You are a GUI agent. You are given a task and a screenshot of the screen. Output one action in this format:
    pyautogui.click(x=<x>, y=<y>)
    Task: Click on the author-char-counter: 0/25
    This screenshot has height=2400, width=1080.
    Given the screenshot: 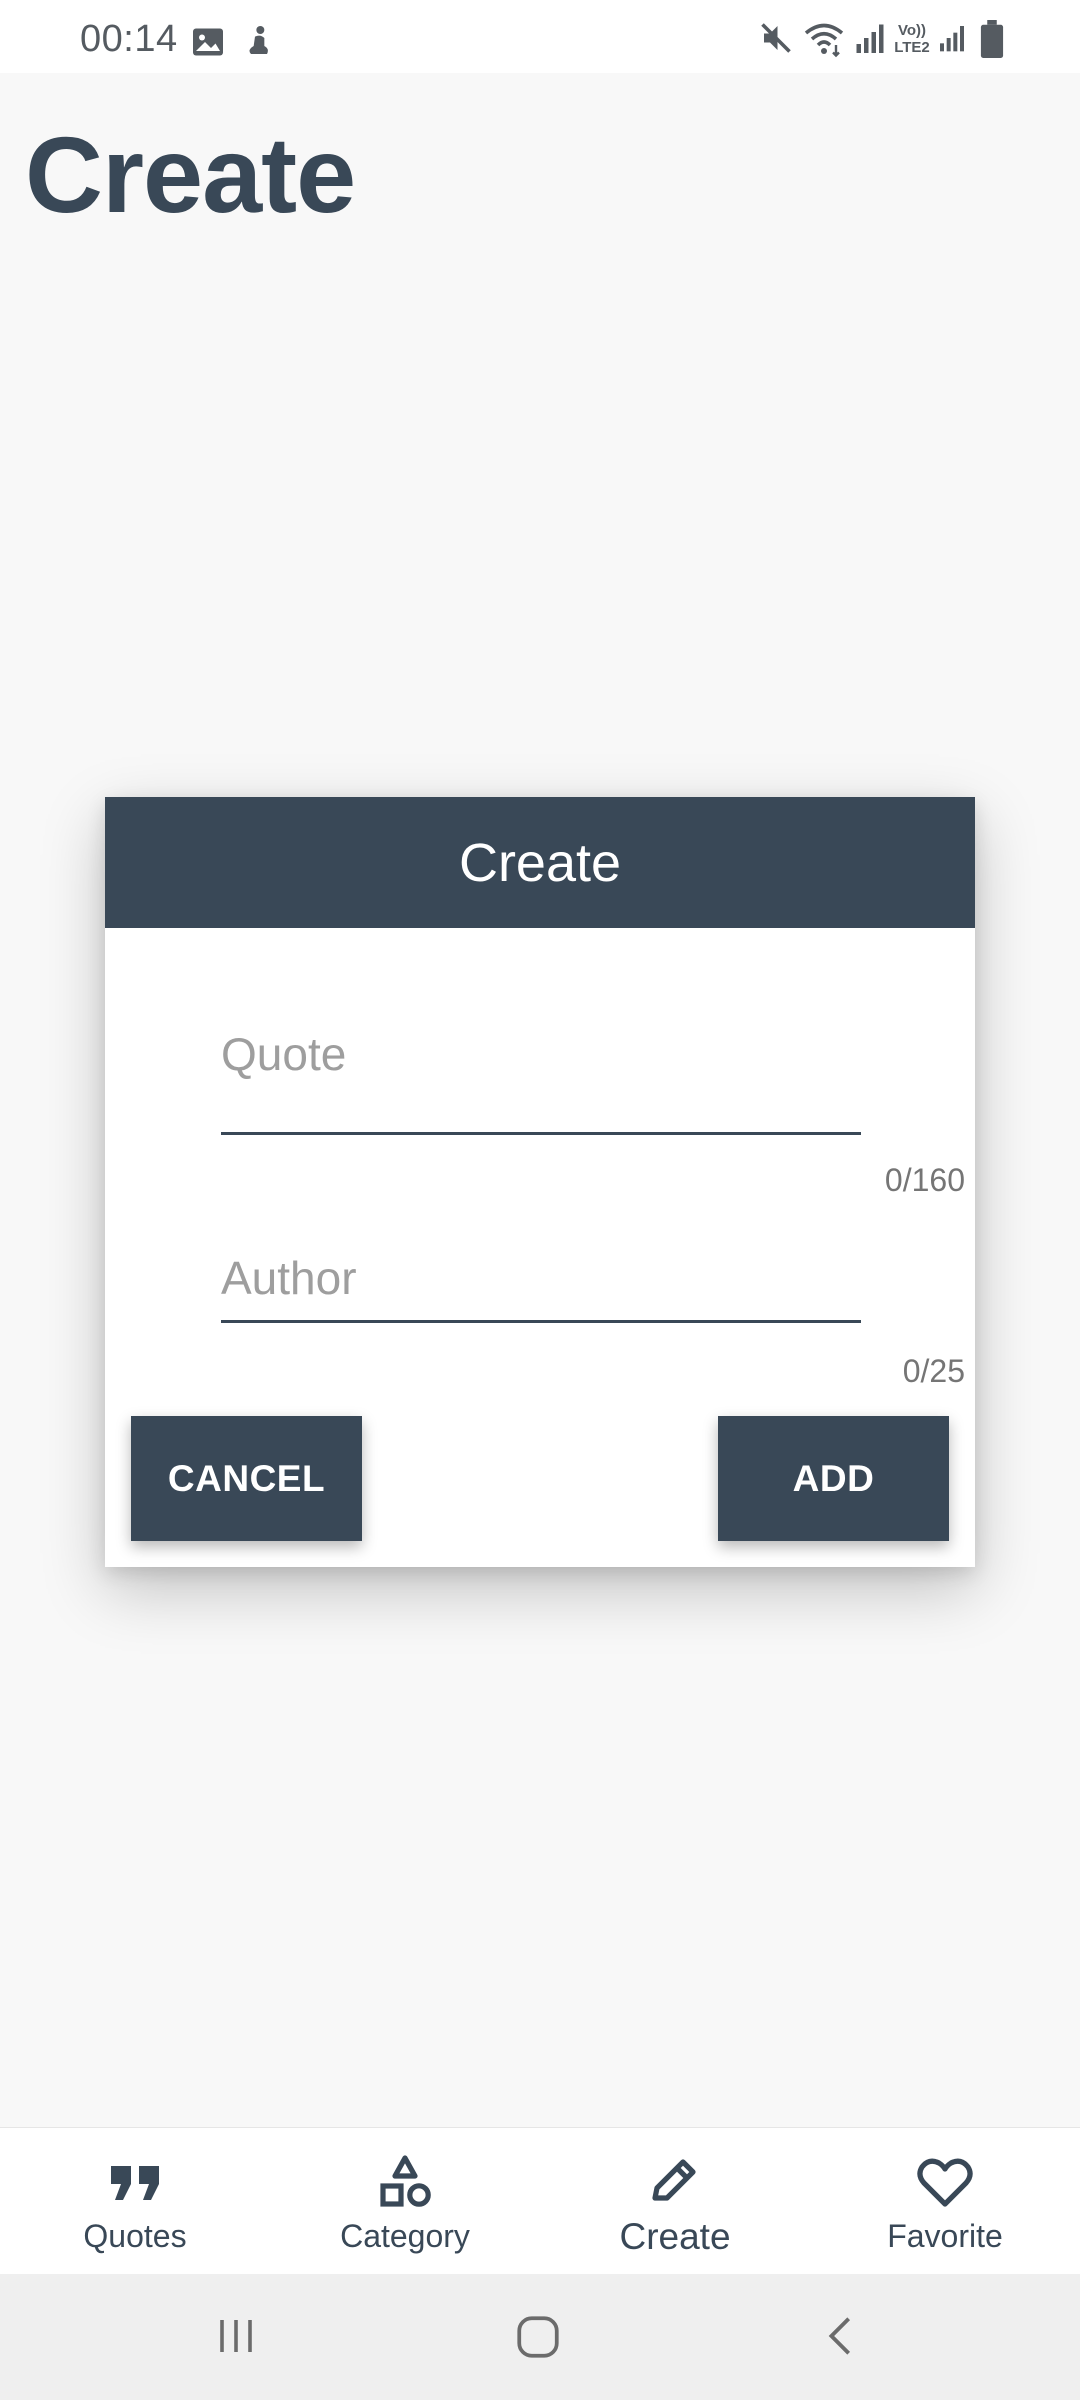 What is the action you would take?
    pyautogui.click(x=933, y=1371)
    